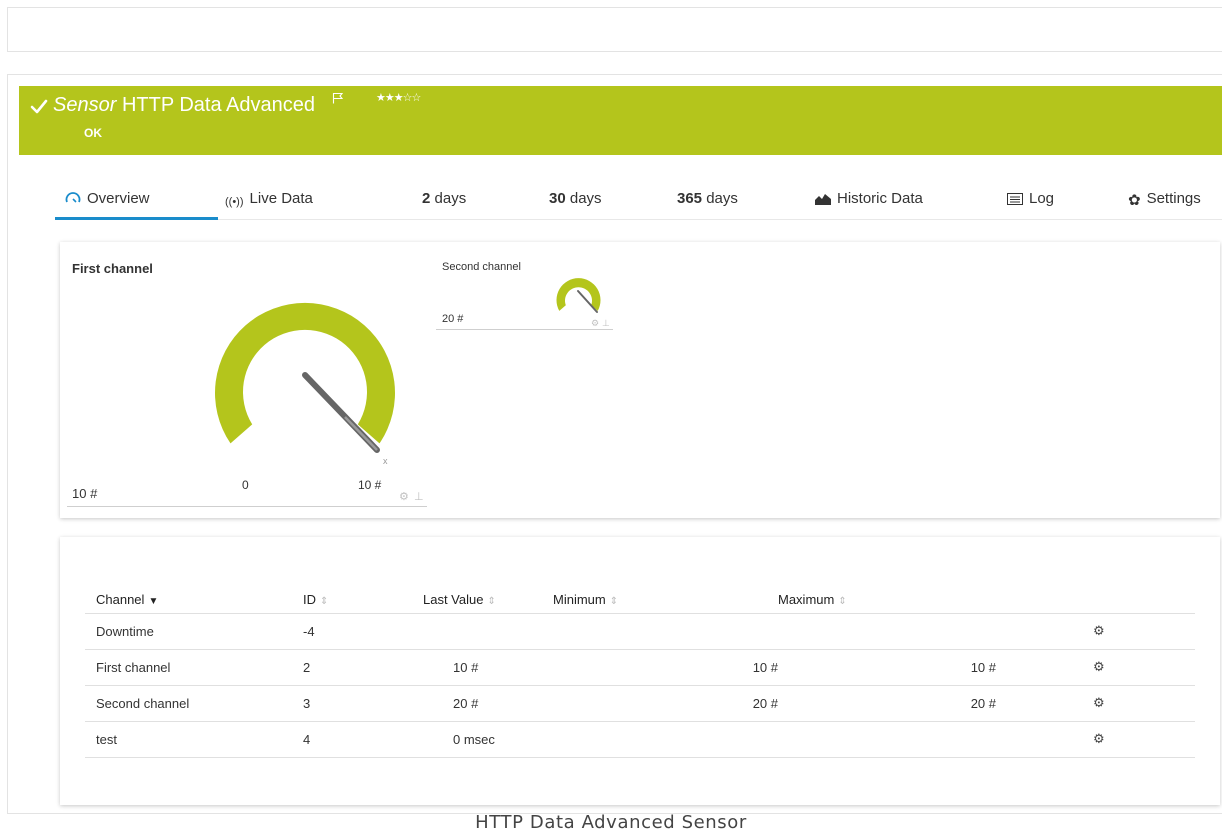 The image size is (1222, 839). Describe the element at coordinates (194, 667) in the screenshot. I see `cell-channel: First channel` at that location.